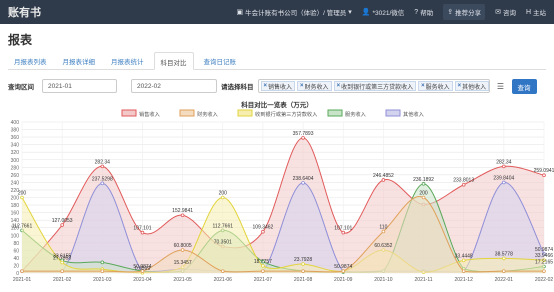 The width and height of the screenshot is (554, 292). Describe the element at coordinates (15, 123) in the screenshot. I see `y-tick-label: 400` at that location.